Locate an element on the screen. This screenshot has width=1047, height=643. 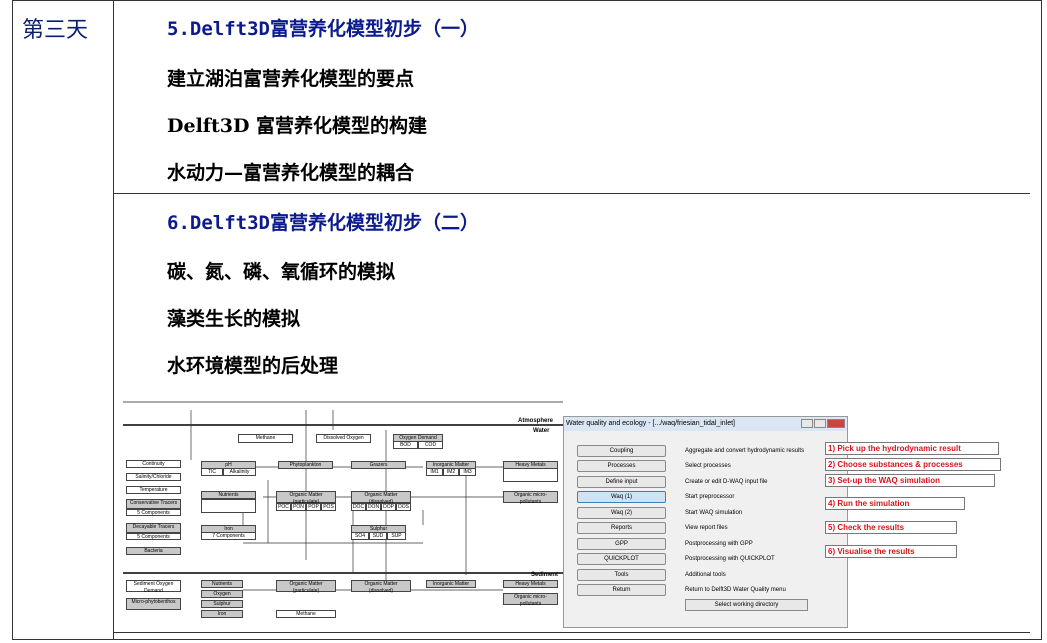
methane-box: Methane is located at coordinates (265, 438).